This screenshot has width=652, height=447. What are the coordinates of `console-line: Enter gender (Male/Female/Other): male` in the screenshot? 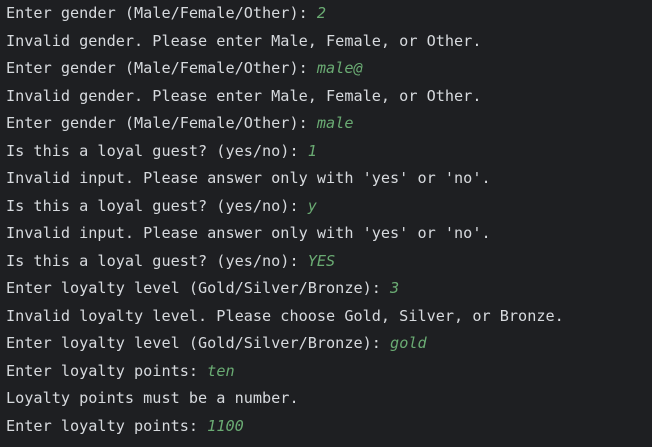 It's located at (329, 124).